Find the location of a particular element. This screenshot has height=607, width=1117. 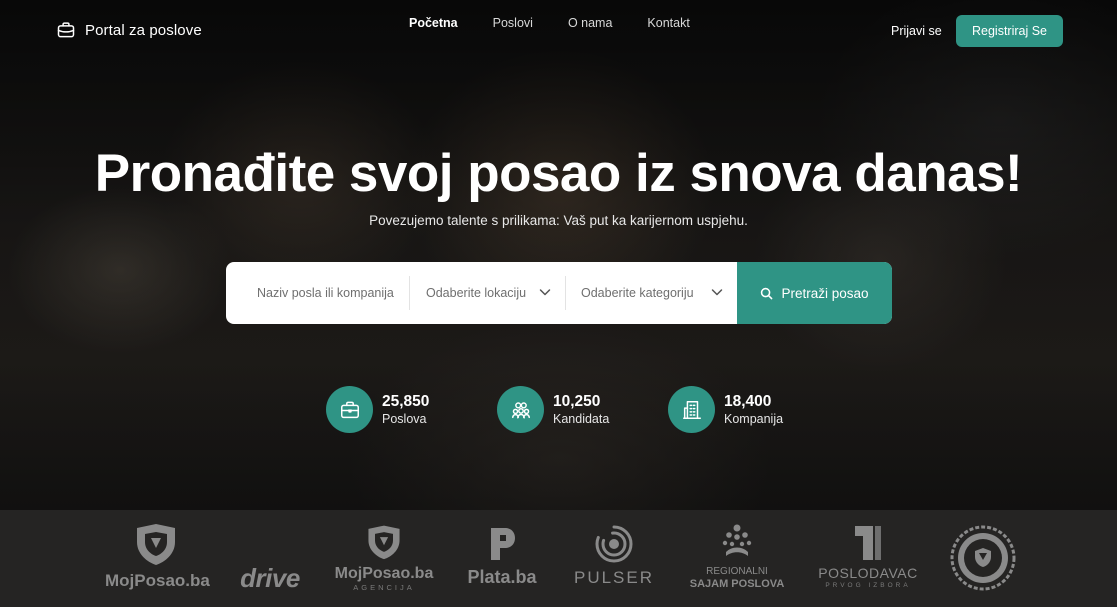

stat-companies: 18,400 Kompanija is located at coordinates (725, 409).